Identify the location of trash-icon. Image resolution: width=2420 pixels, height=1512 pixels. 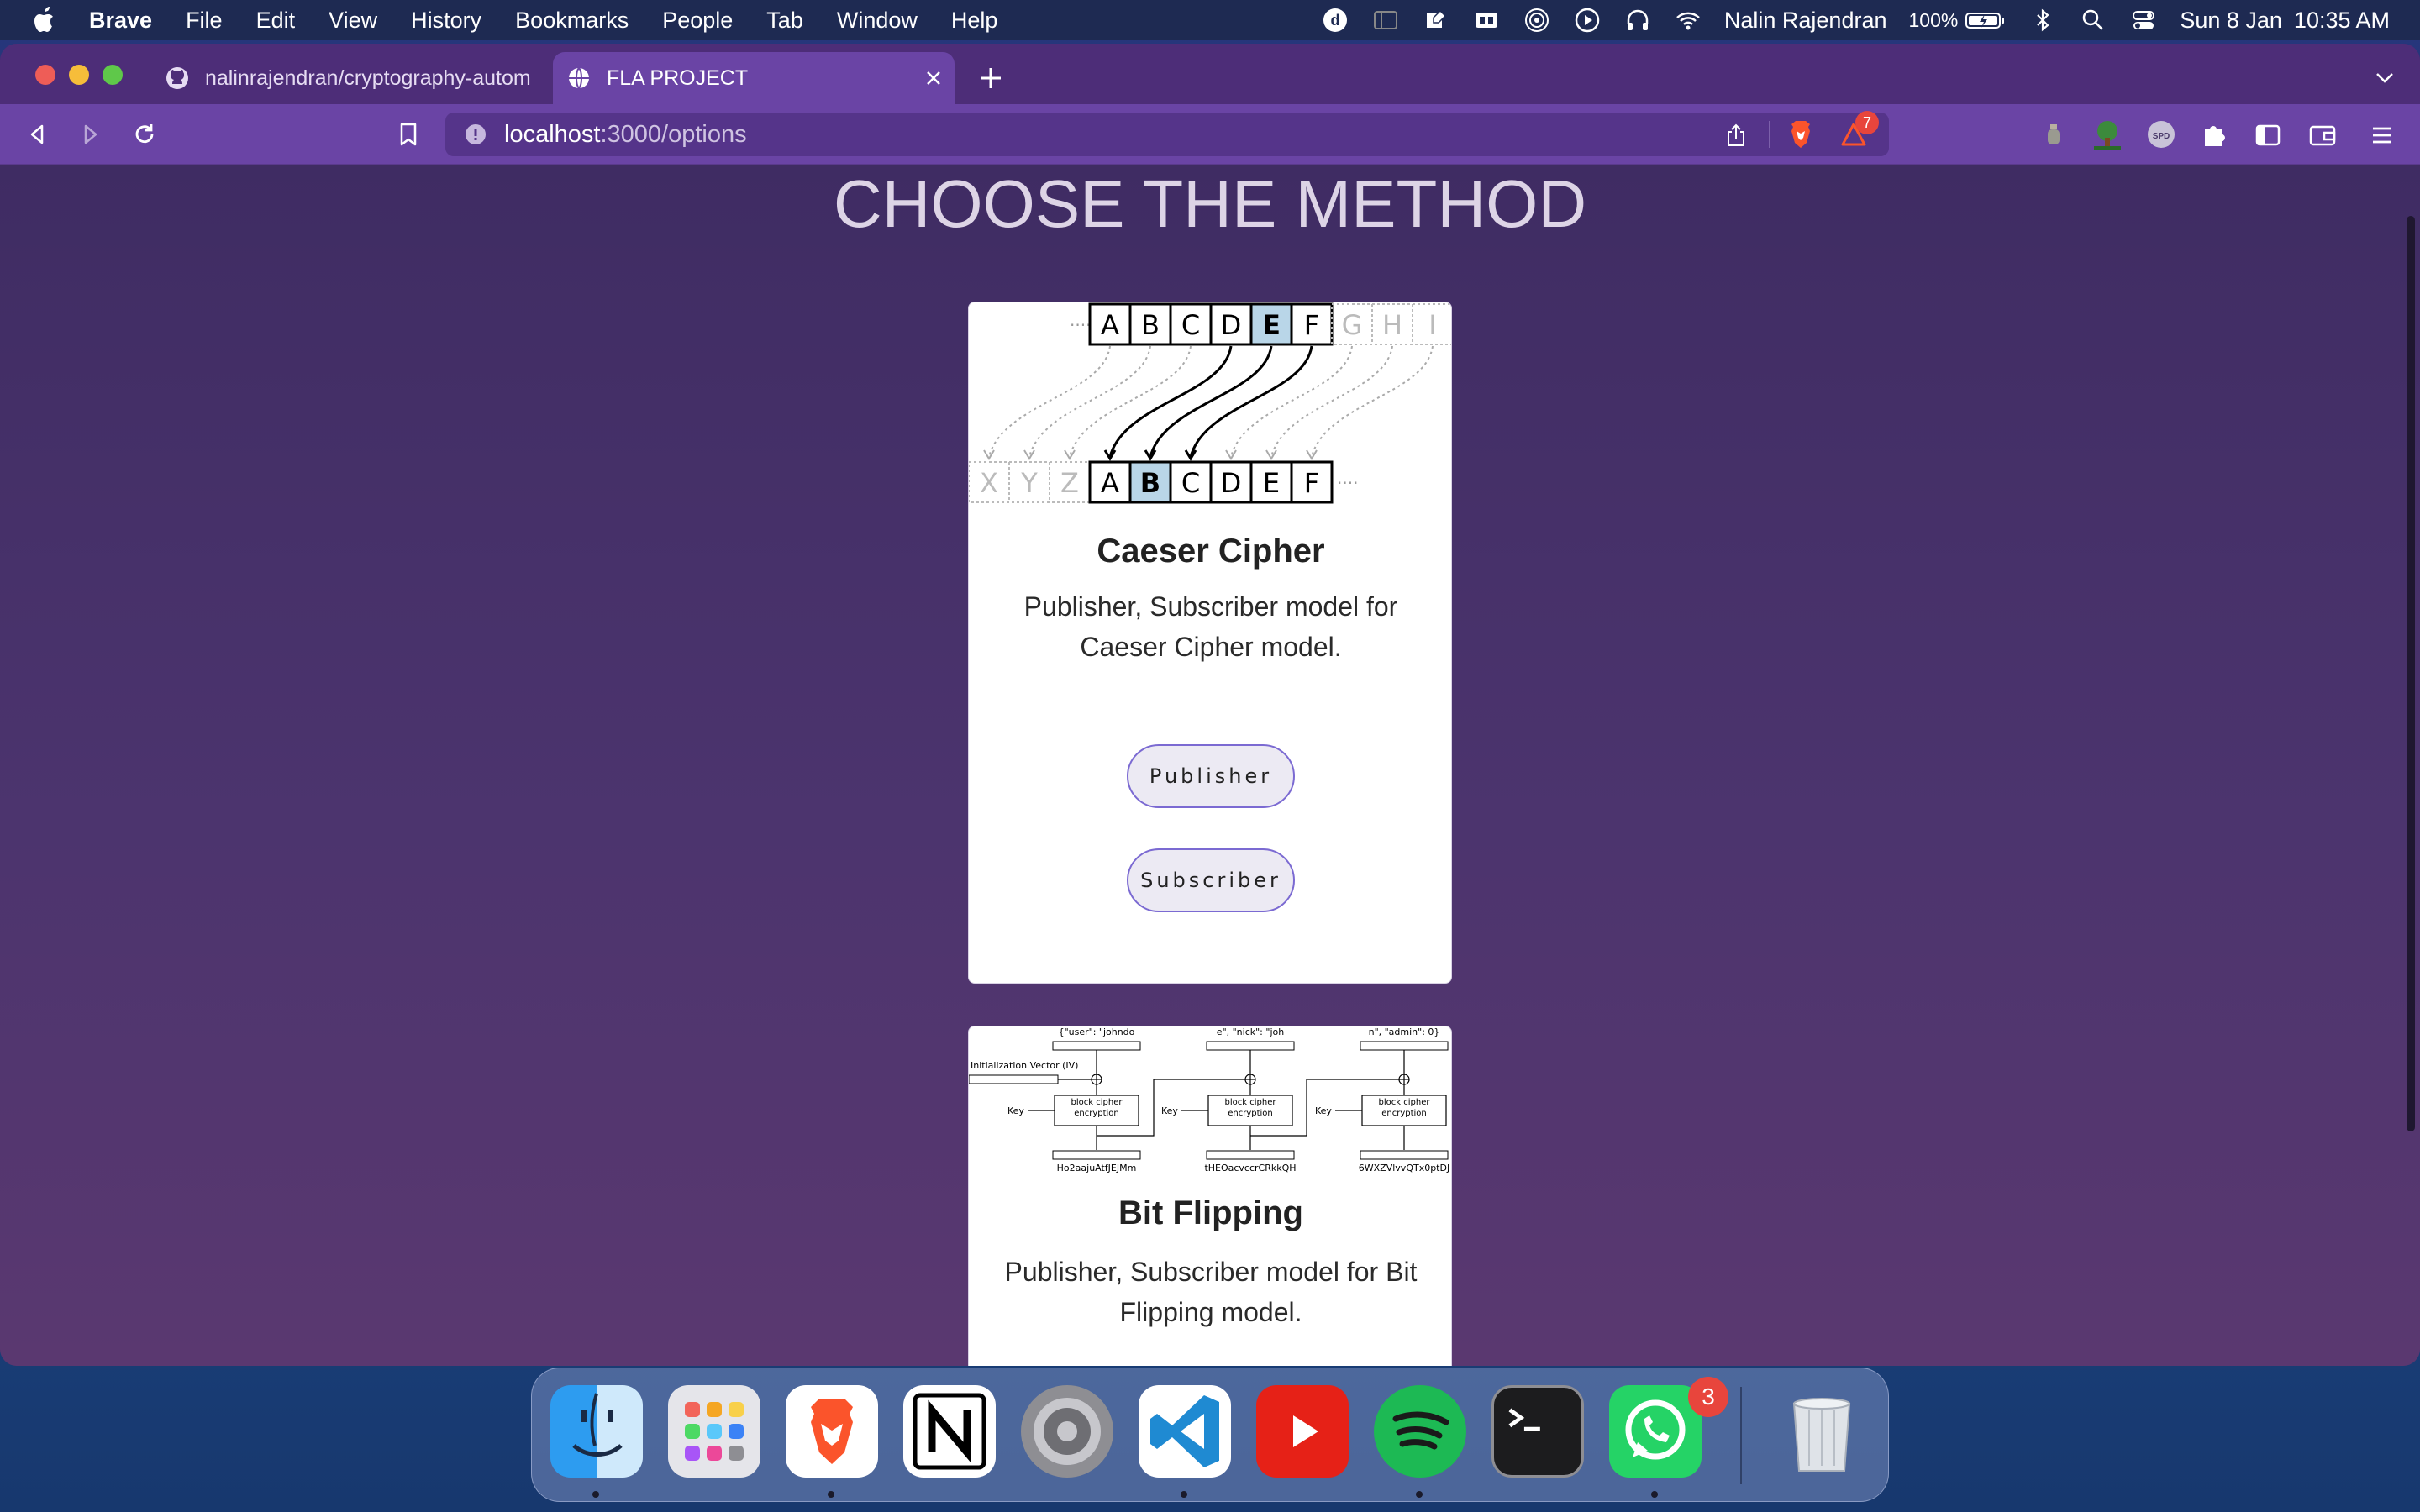
(1822, 1431).